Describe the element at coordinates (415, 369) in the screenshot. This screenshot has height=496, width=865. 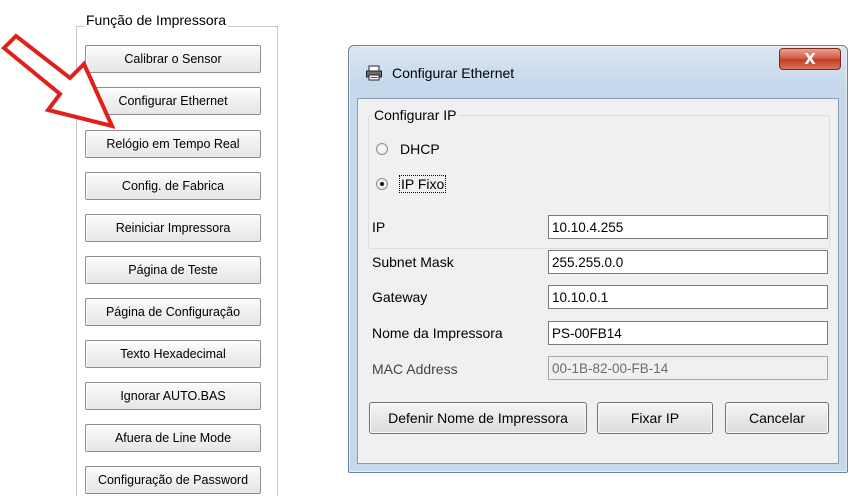
I see `mac-address-label: MAC Address` at that location.